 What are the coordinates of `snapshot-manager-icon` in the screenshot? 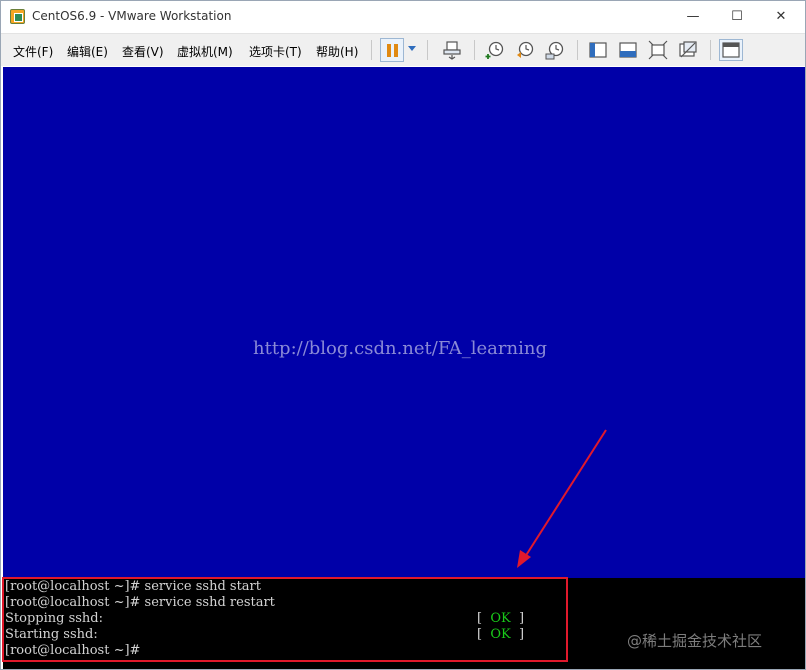 It's located at (554, 50).